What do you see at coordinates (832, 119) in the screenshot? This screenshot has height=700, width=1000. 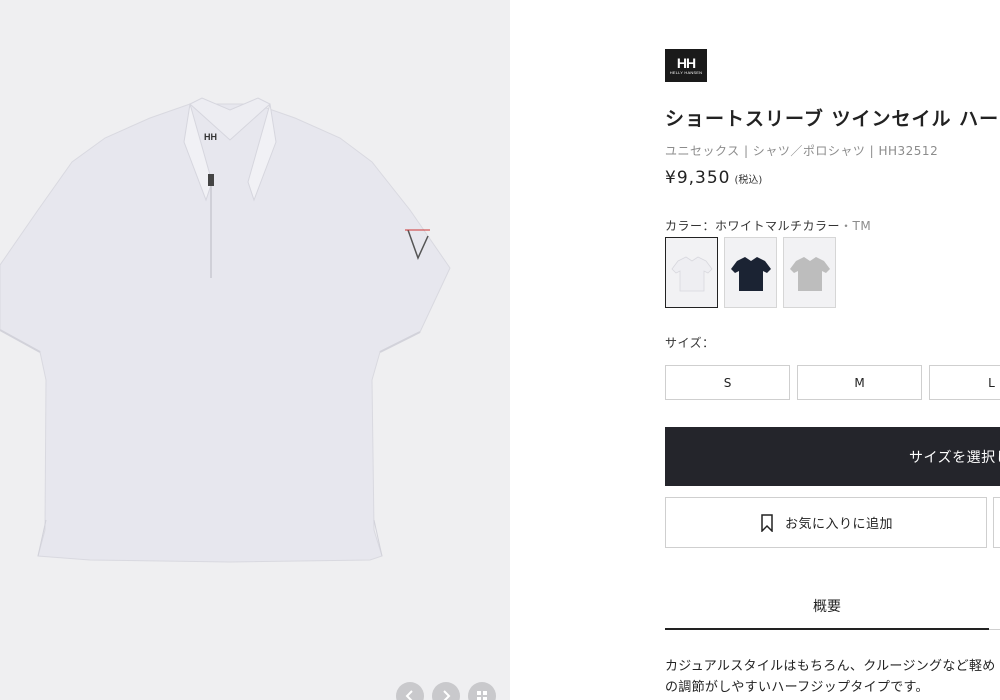 I see `product-title: ショートスリーブ ツインセイル ハーフ` at bounding box center [832, 119].